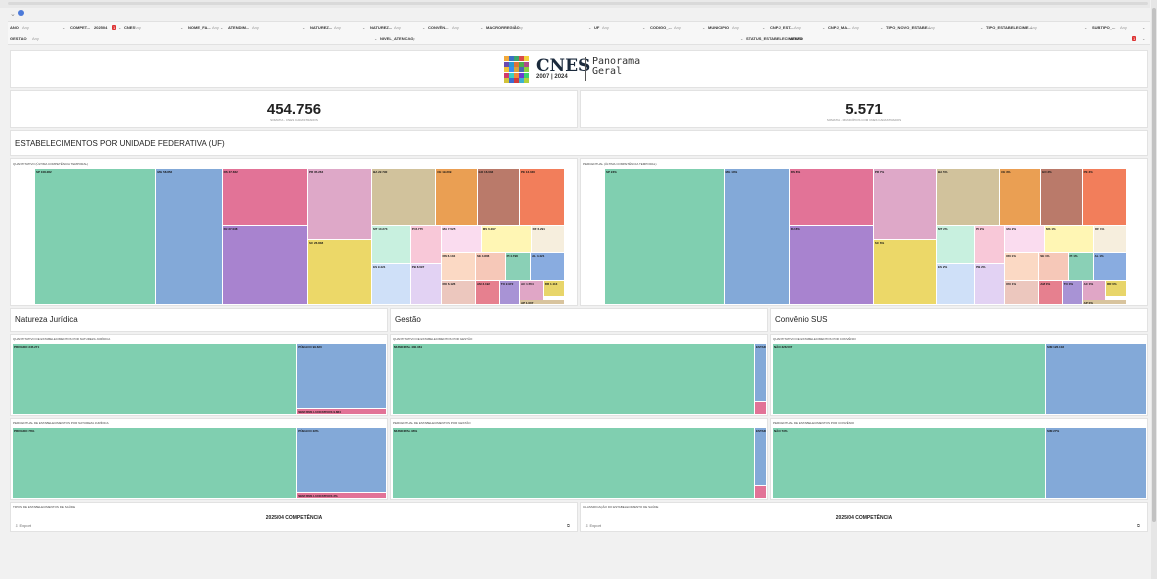 This screenshot has height=579, width=1157. I want to click on treemap-tile: ESTAD. 2%, so click(761, 457).